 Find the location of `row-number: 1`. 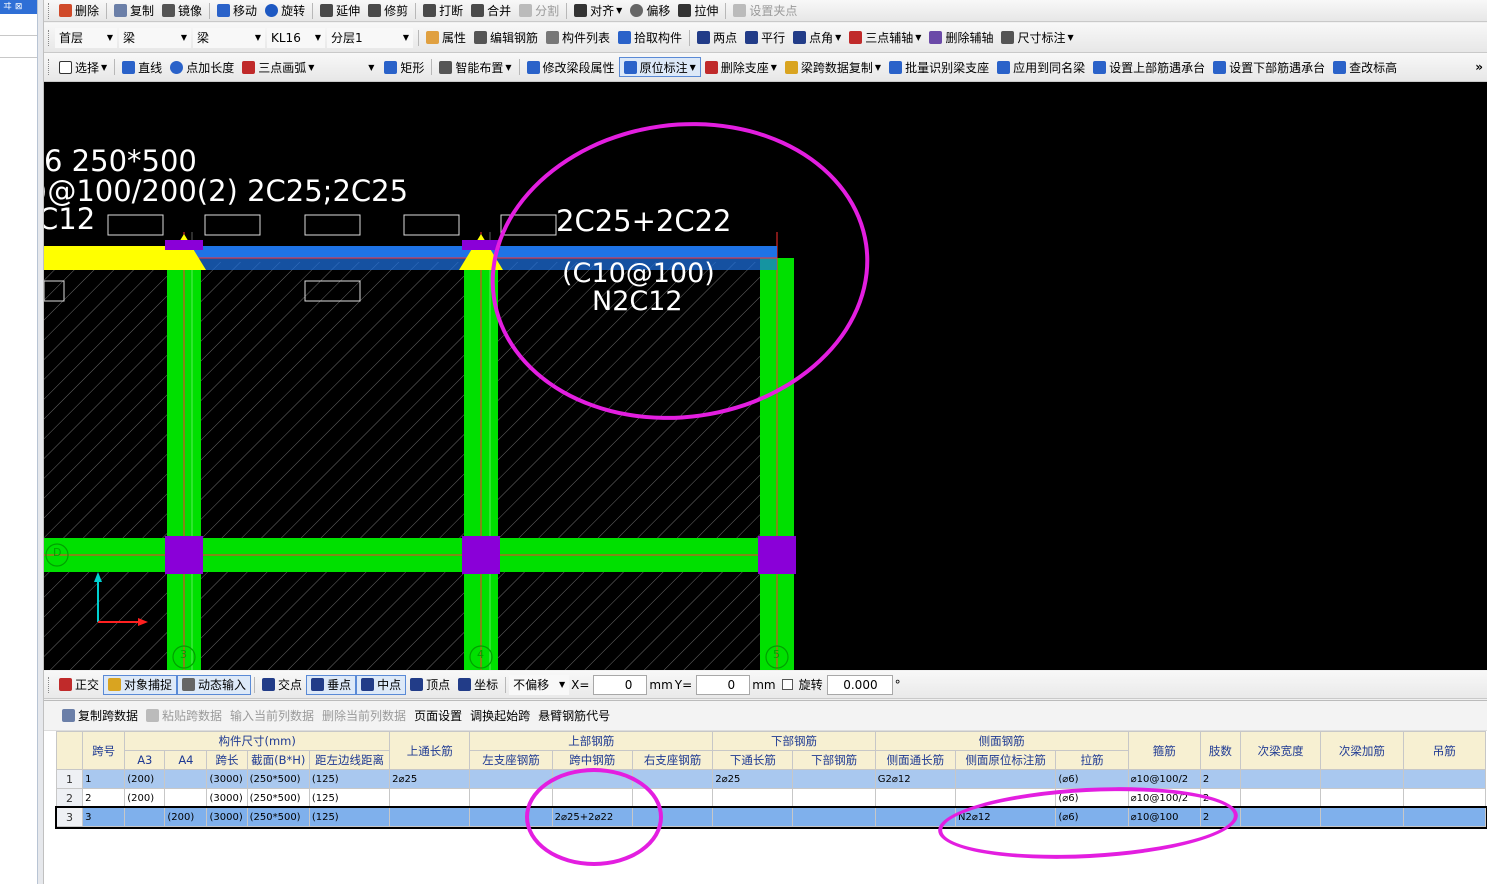

row-number: 1 is located at coordinates (69, 779).